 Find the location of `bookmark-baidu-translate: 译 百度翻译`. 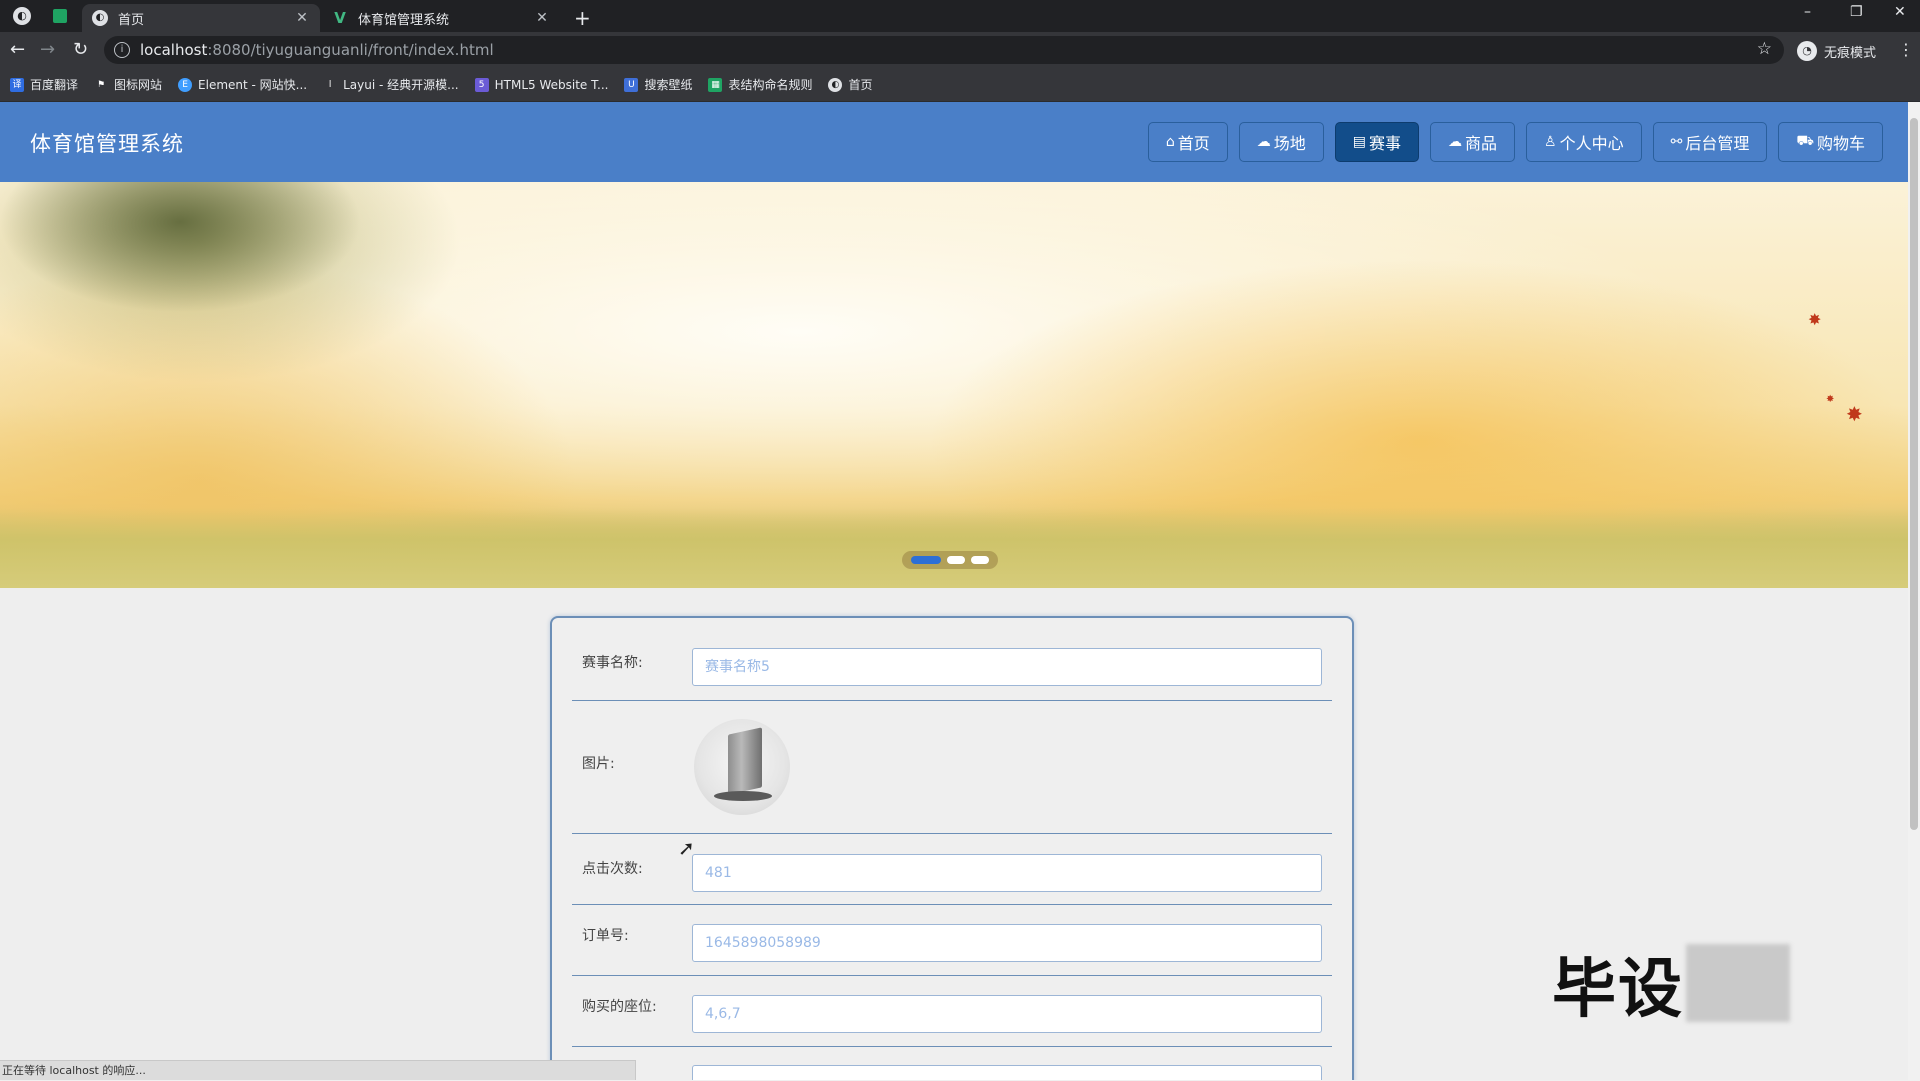

bookmark-baidu-translate: 译 百度翻译 is located at coordinates (44, 84).